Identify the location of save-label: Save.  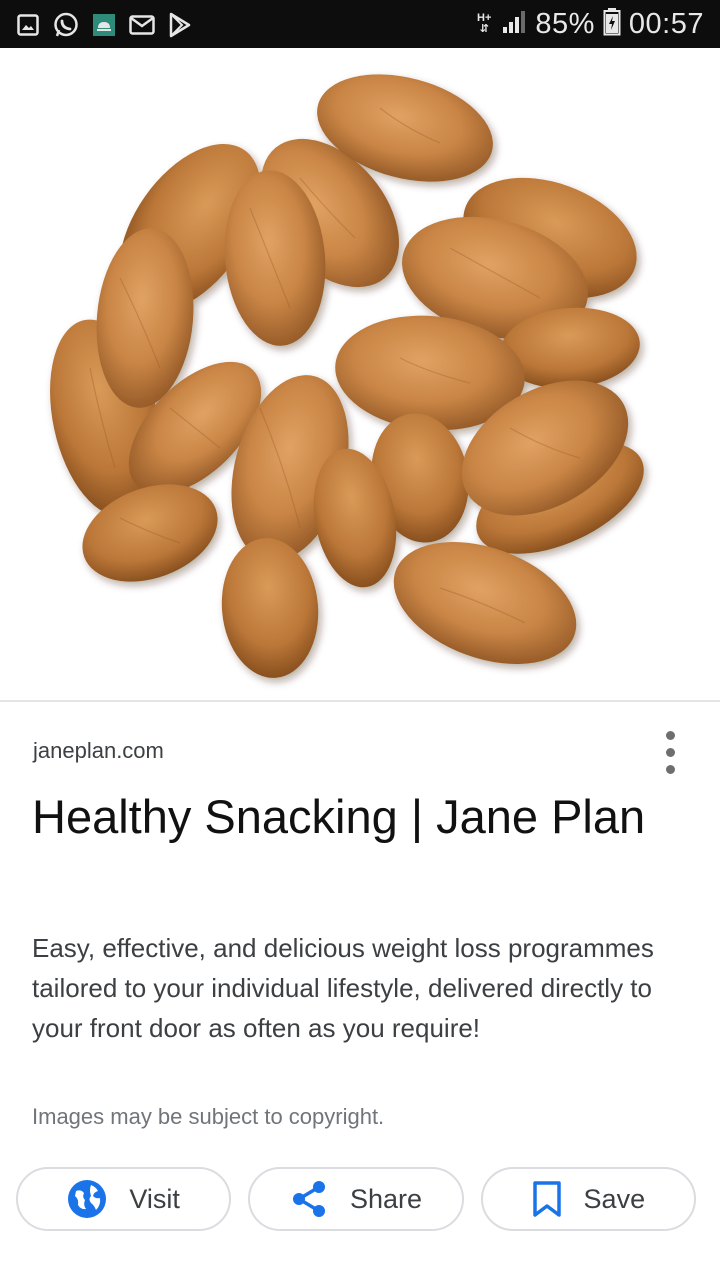
(614, 1198).